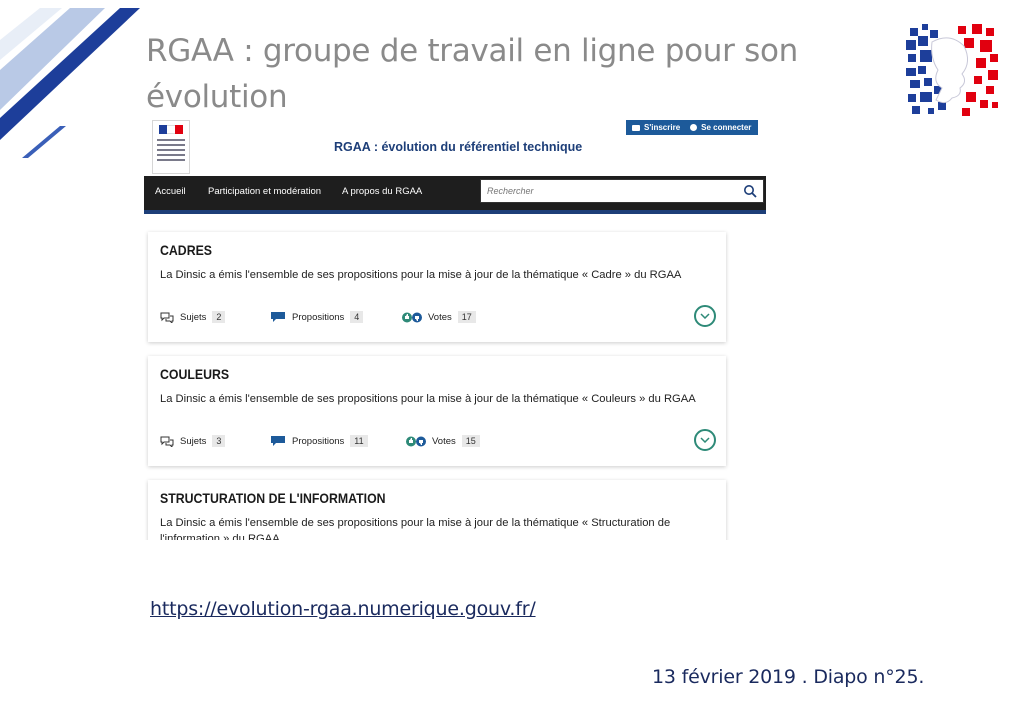 Image resolution: width=1024 pixels, height=724 pixels. Describe the element at coordinates (171, 129) in the screenshot. I see `french-flag-icon` at that location.